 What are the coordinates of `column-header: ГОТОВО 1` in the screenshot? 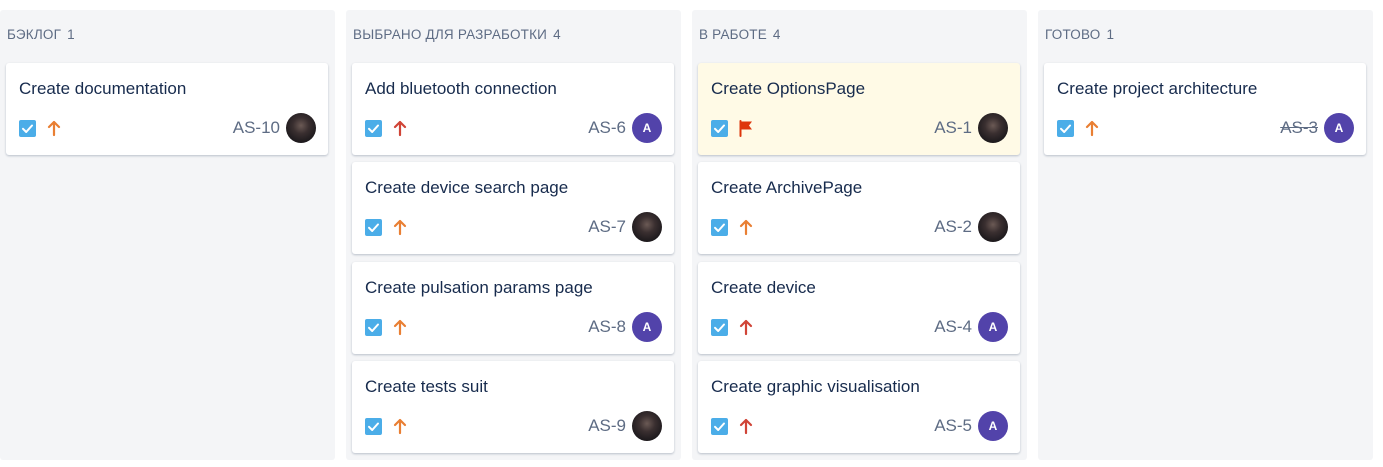 It's located at (1079, 34).